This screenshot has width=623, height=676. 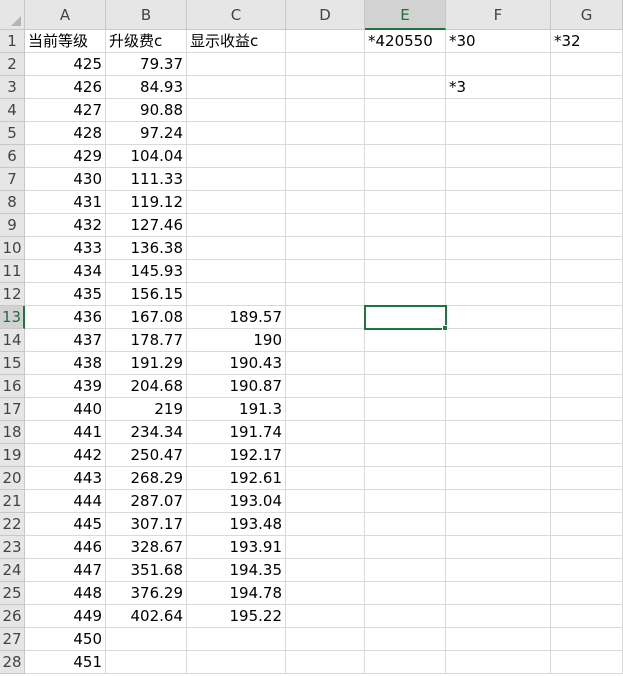 I want to click on cell-a7: 430, so click(x=65, y=179).